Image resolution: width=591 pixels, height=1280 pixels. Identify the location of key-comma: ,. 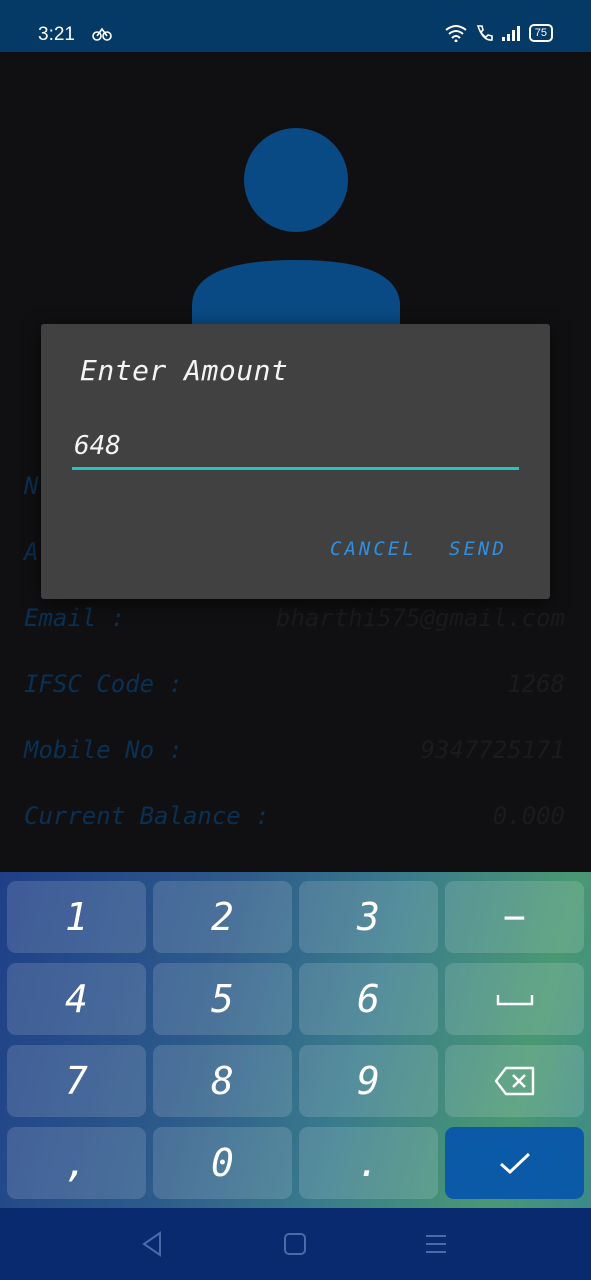
(76, 1163).